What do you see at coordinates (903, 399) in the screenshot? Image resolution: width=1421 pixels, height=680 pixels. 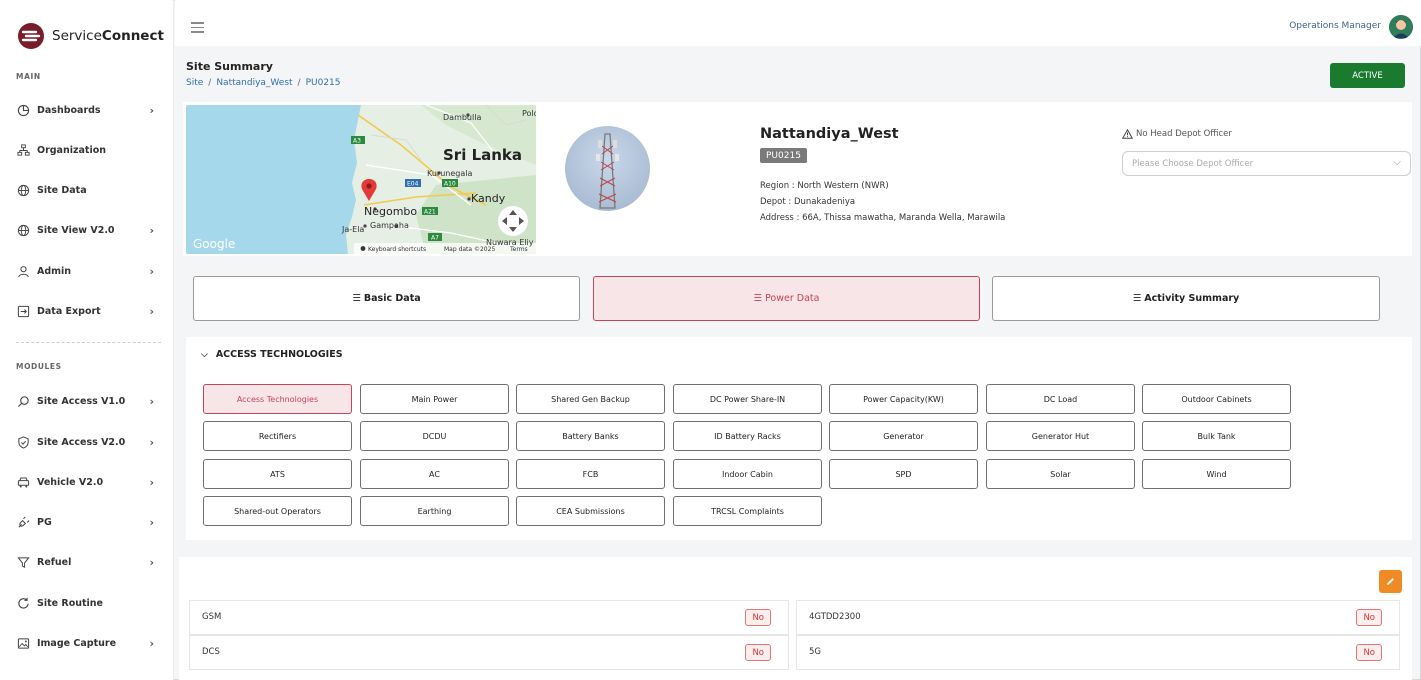 I see `chip-power-capacity-kw: Power Capacity(KW)` at bounding box center [903, 399].